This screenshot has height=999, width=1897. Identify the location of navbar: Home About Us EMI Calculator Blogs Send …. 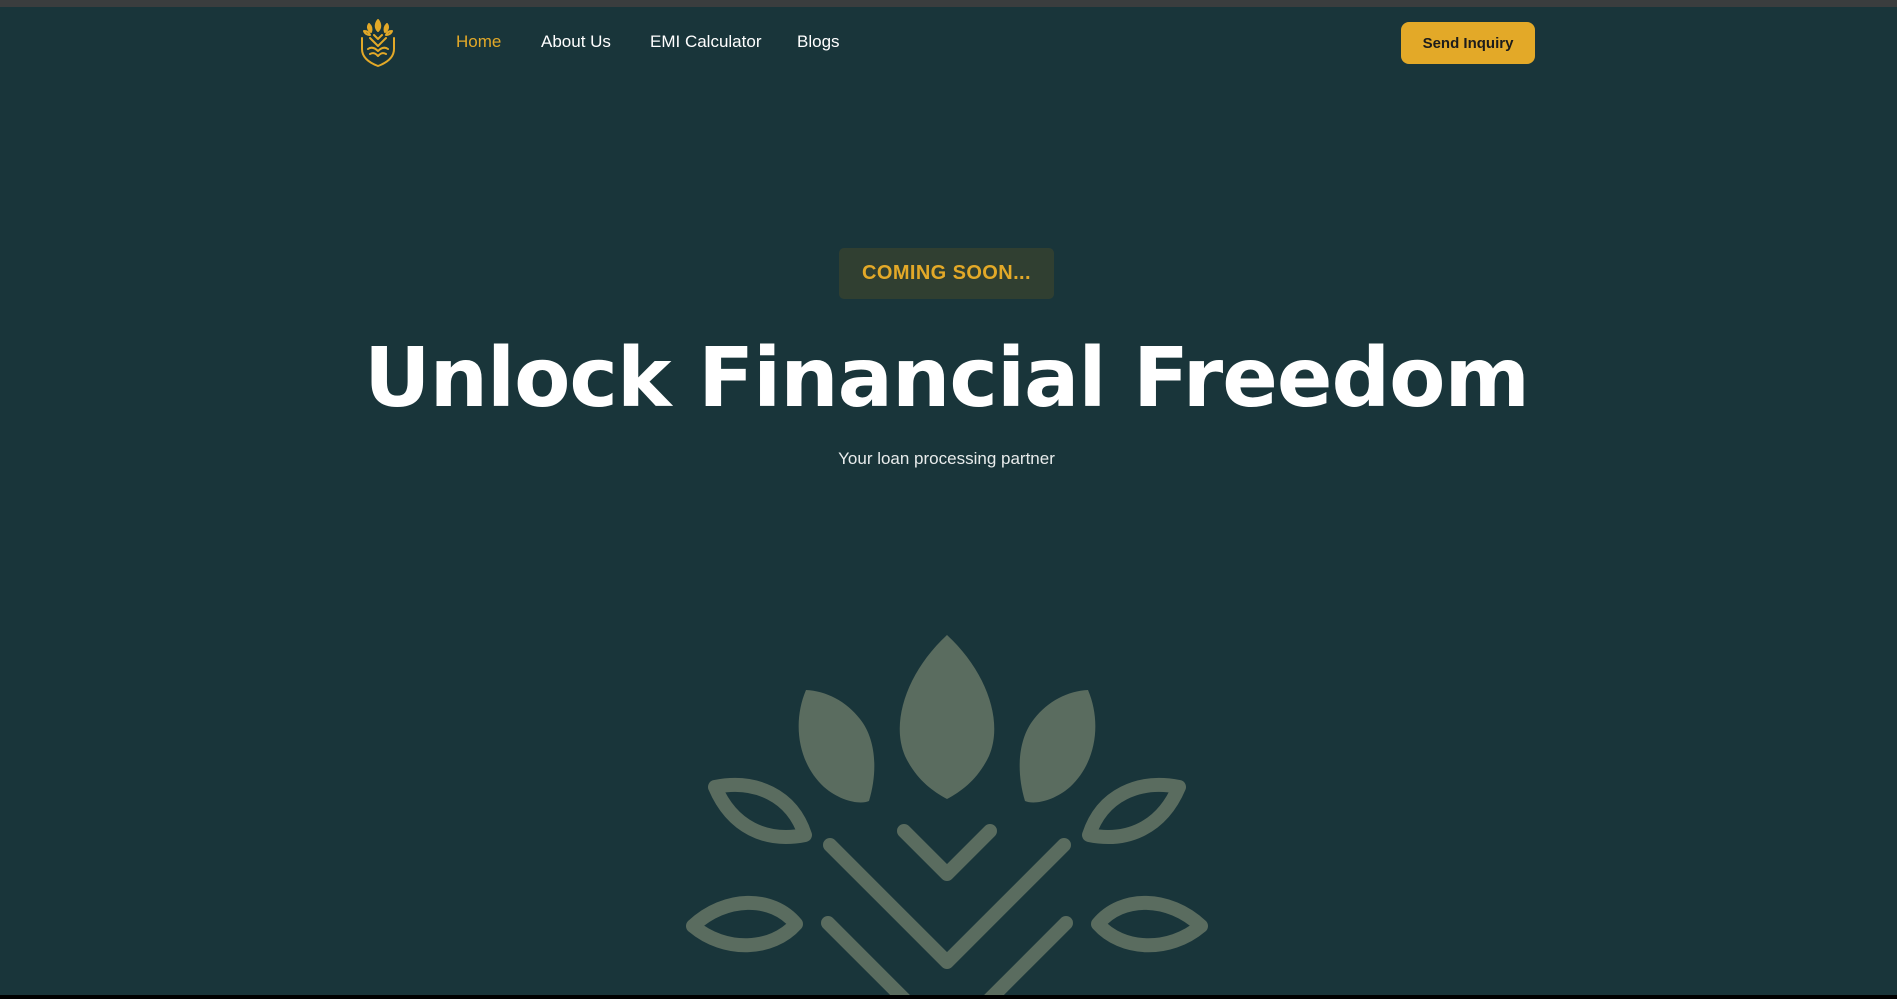
(948, 42).